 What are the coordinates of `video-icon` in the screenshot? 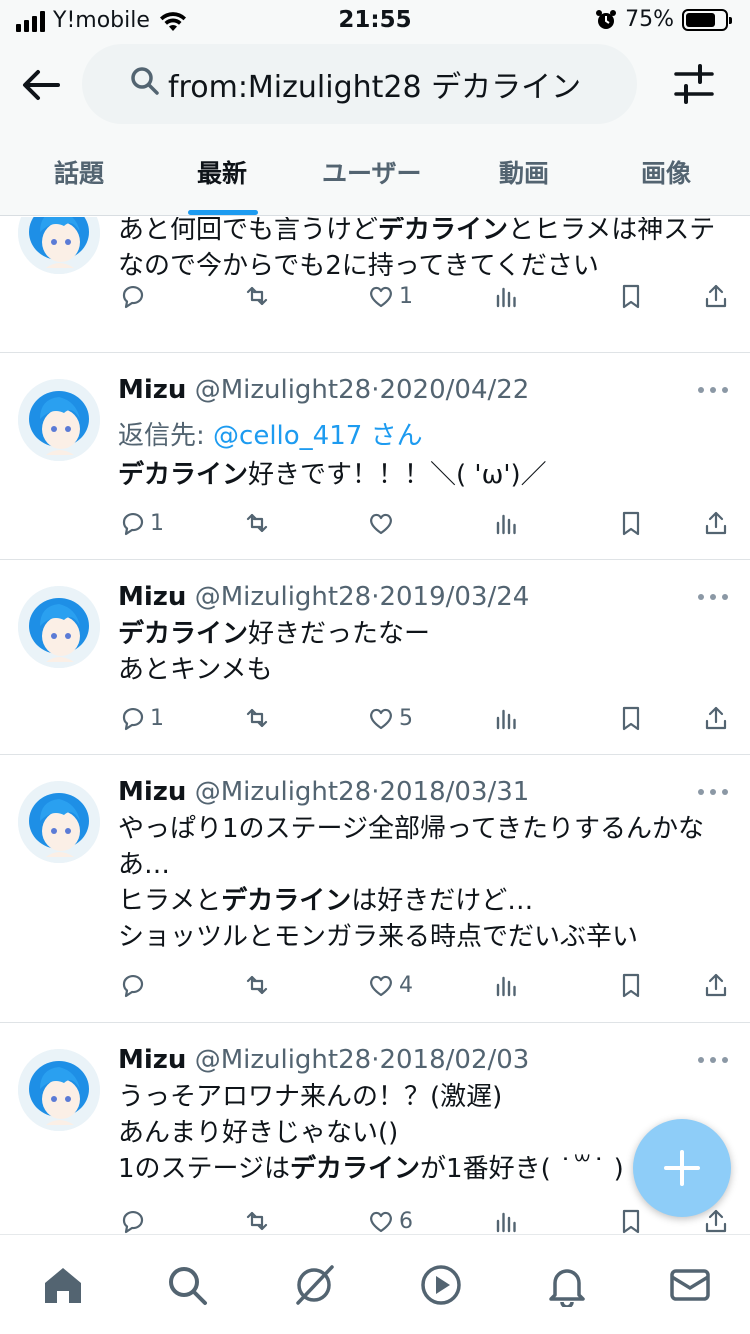 It's located at (441, 1285).